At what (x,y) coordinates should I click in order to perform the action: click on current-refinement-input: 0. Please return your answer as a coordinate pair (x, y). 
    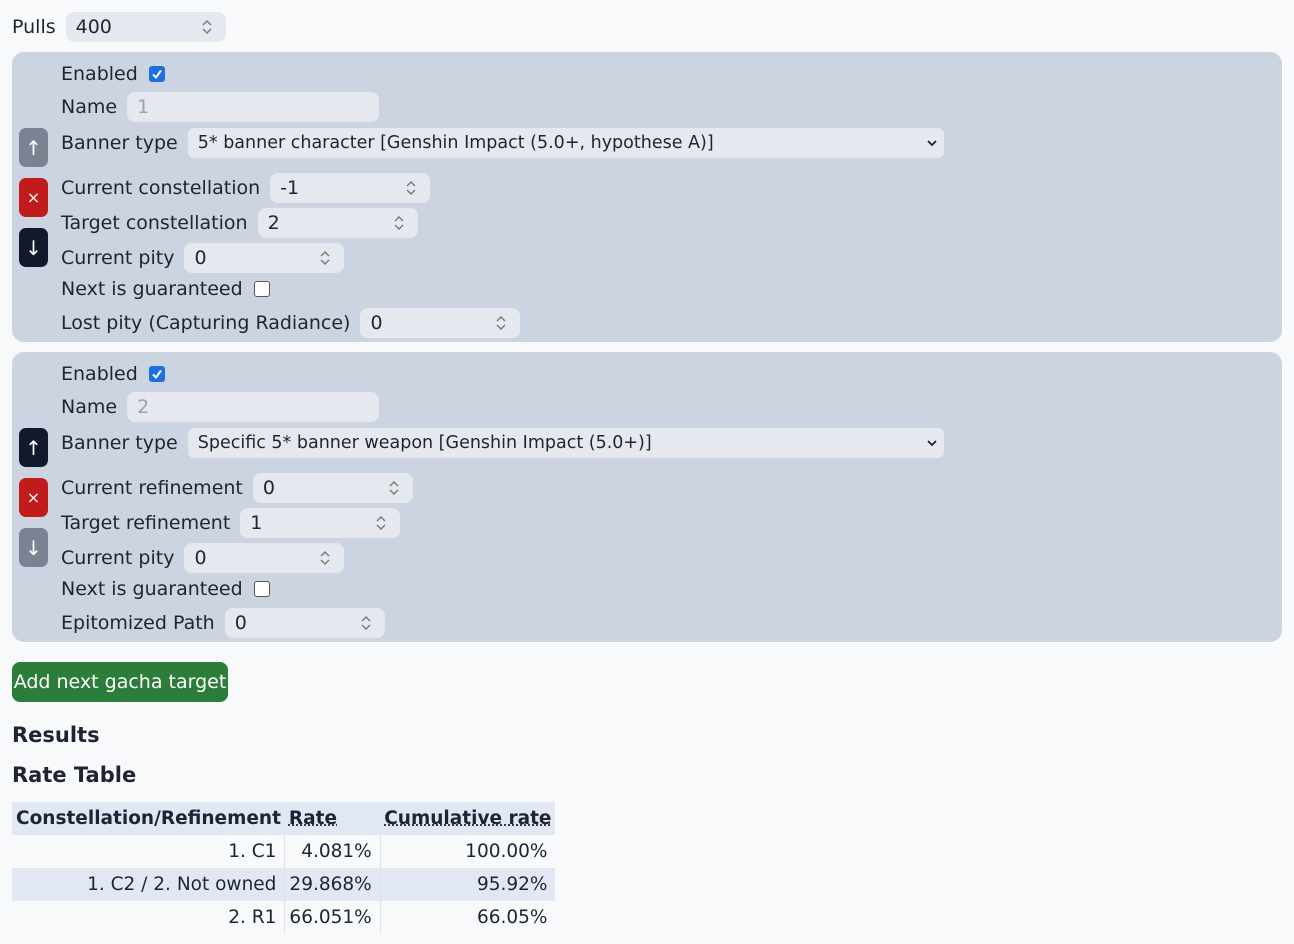
    Looking at the image, I should click on (332, 488).